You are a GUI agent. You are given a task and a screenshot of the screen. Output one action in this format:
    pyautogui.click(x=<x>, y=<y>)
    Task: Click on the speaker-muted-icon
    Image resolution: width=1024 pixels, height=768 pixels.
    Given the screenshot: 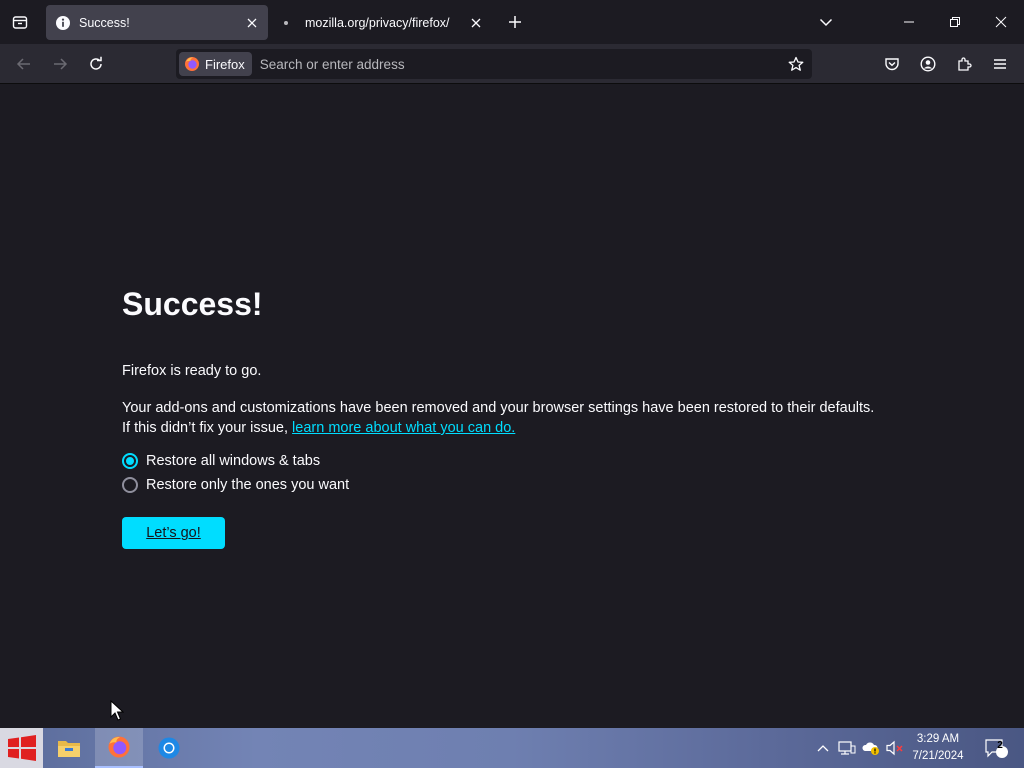 What is the action you would take?
    pyautogui.click(x=894, y=748)
    